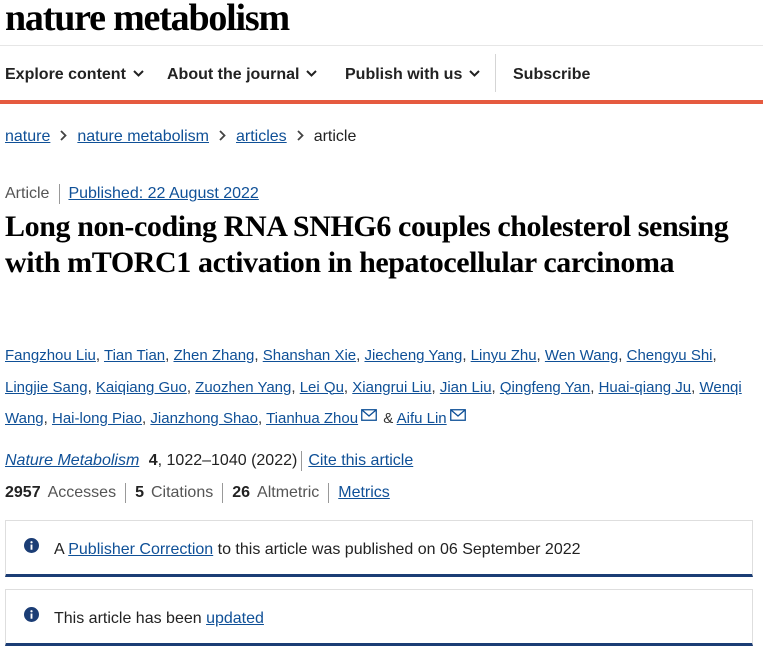 This screenshot has width=763, height=658. What do you see at coordinates (46, 387) in the screenshot?
I see `author-link: Lingjie Sang` at bounding box center [46, 387].